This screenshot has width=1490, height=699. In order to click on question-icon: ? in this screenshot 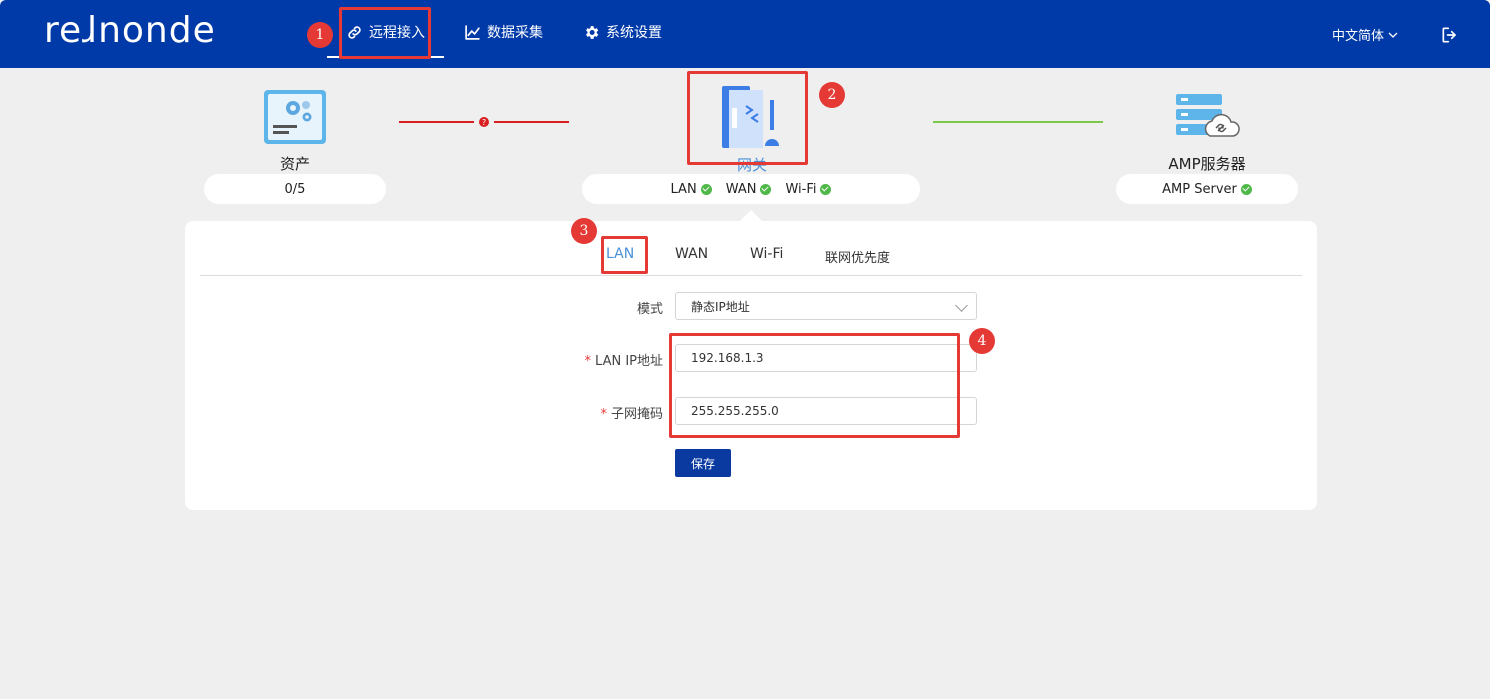, I will do `click(484, 122)`.